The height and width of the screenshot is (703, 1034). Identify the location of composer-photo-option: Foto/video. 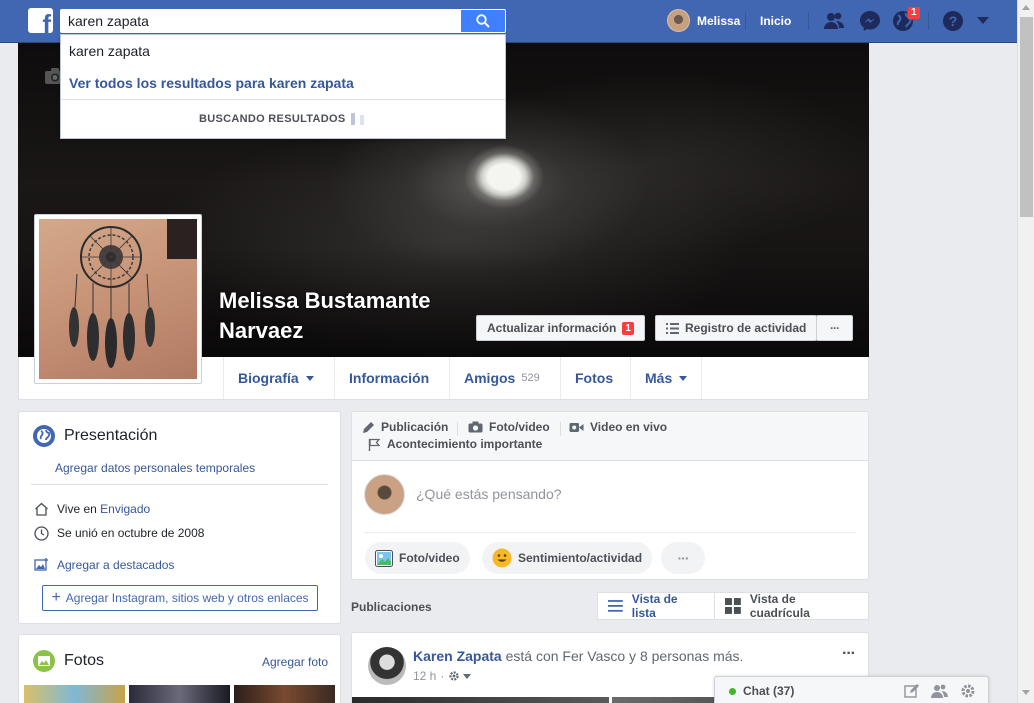
(509, 427).